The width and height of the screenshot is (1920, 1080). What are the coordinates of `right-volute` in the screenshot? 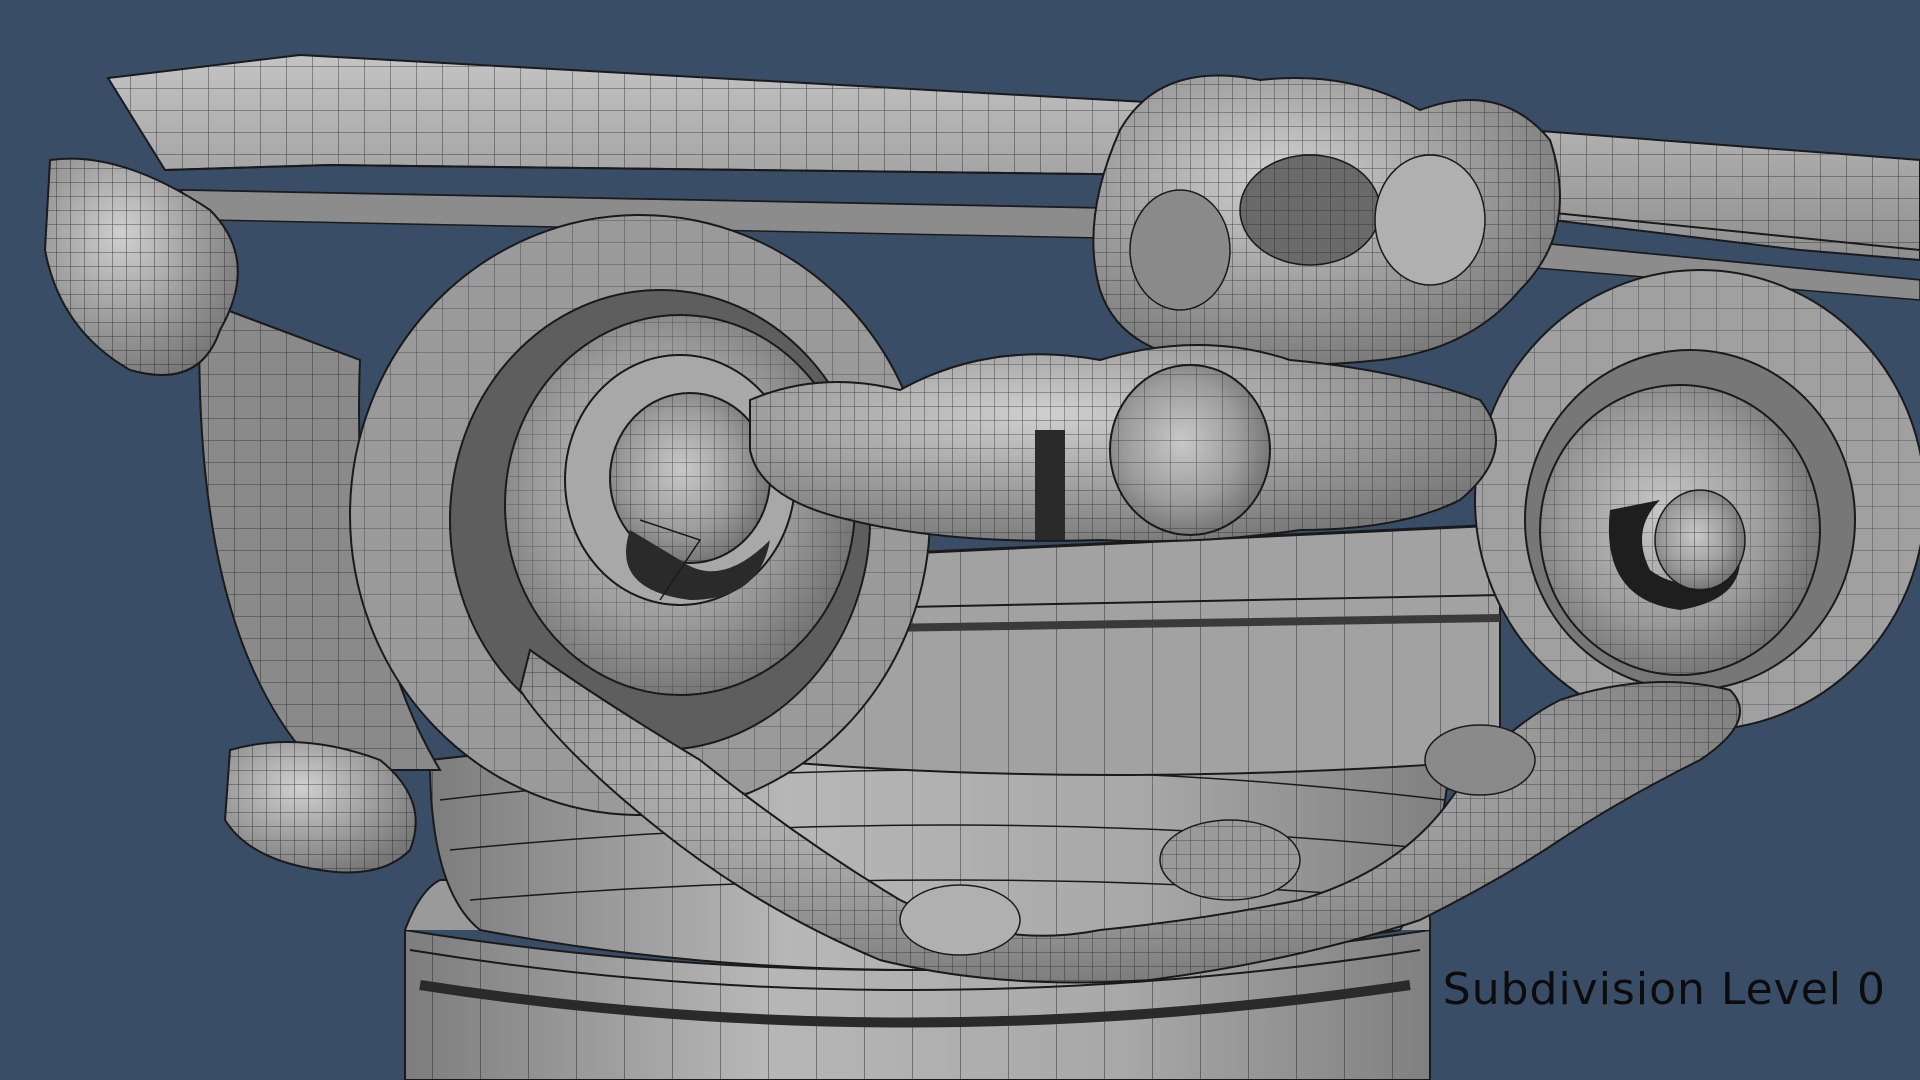 It's located at (1697, 500).